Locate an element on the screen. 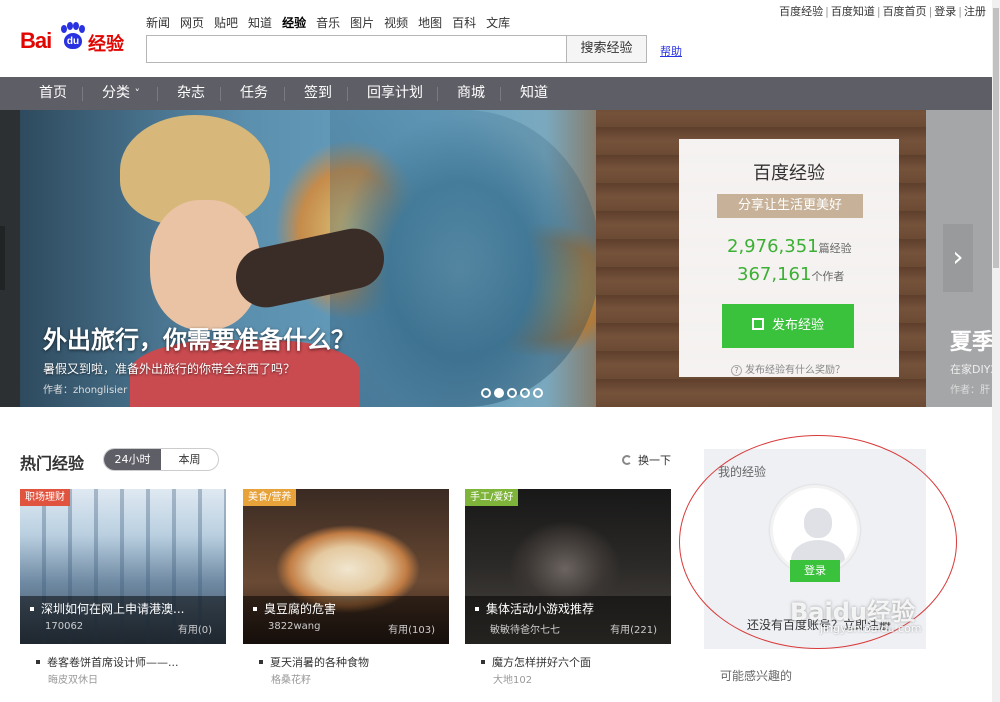 This screenshot has width=1000, height=702. period-tabs: 24小时 本周 is located at coordinates (161, 459).